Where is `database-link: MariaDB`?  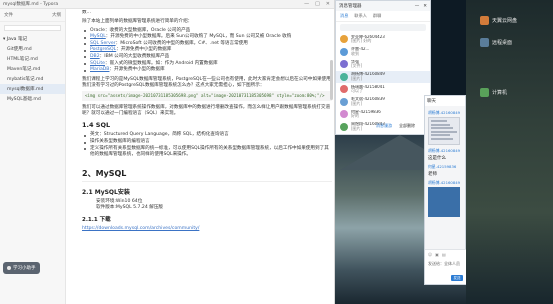
database-link: MariaDB is located at coordinates (99, 69).